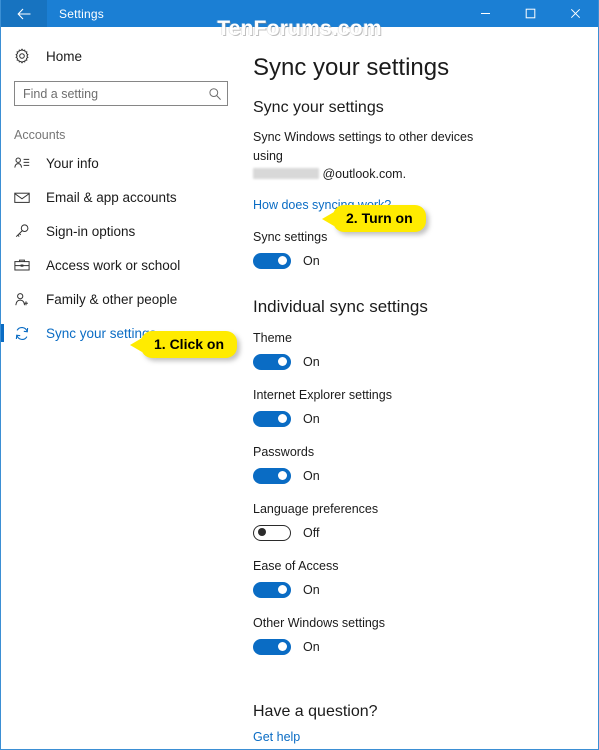 The image size is (599, 750). Describe the element at coordinates (311, 532) in the screenshot. I see `setting-state: Off` at that location.